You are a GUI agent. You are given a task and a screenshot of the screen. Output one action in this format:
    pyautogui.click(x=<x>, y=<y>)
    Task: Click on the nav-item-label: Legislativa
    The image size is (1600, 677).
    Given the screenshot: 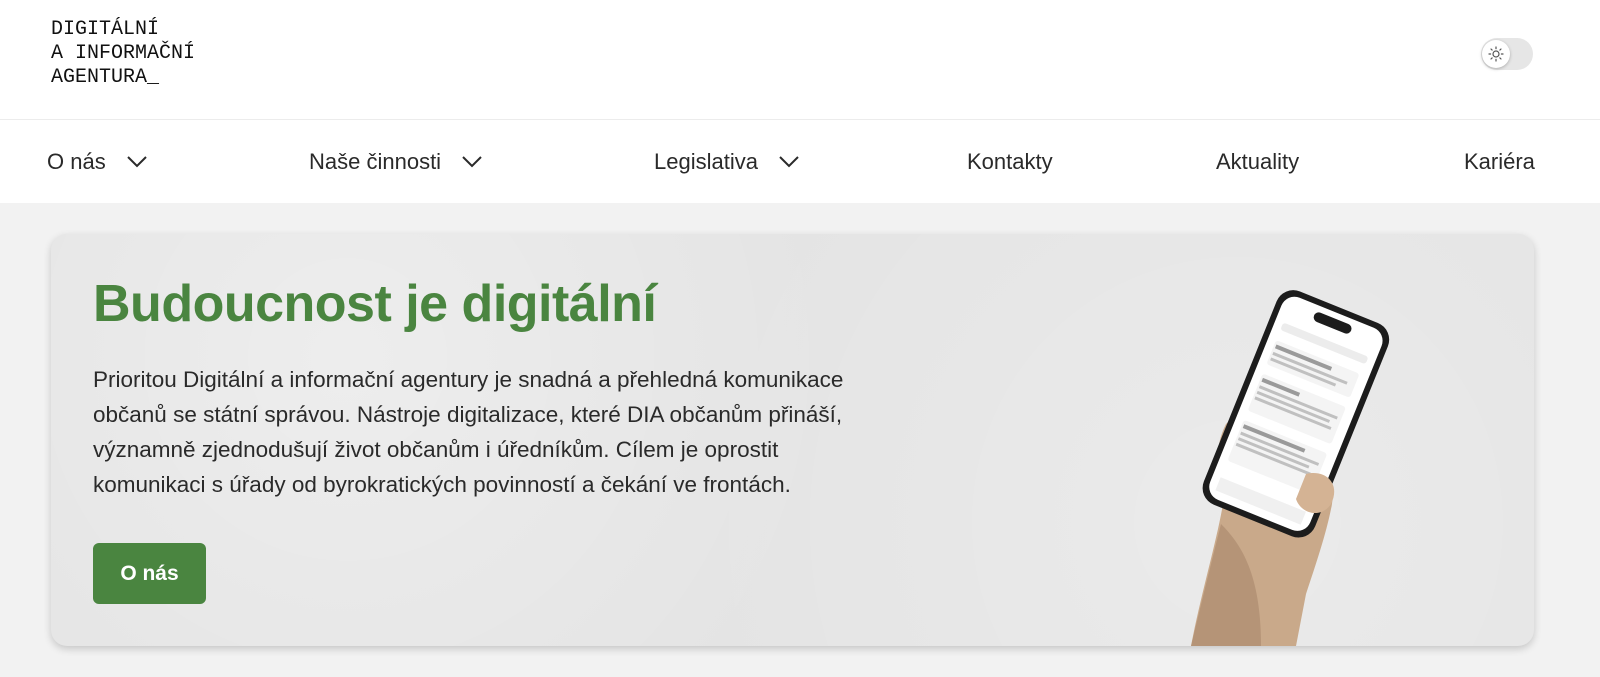 What is the action you would take?
    pyautogui.click(x=706, y=161)
    